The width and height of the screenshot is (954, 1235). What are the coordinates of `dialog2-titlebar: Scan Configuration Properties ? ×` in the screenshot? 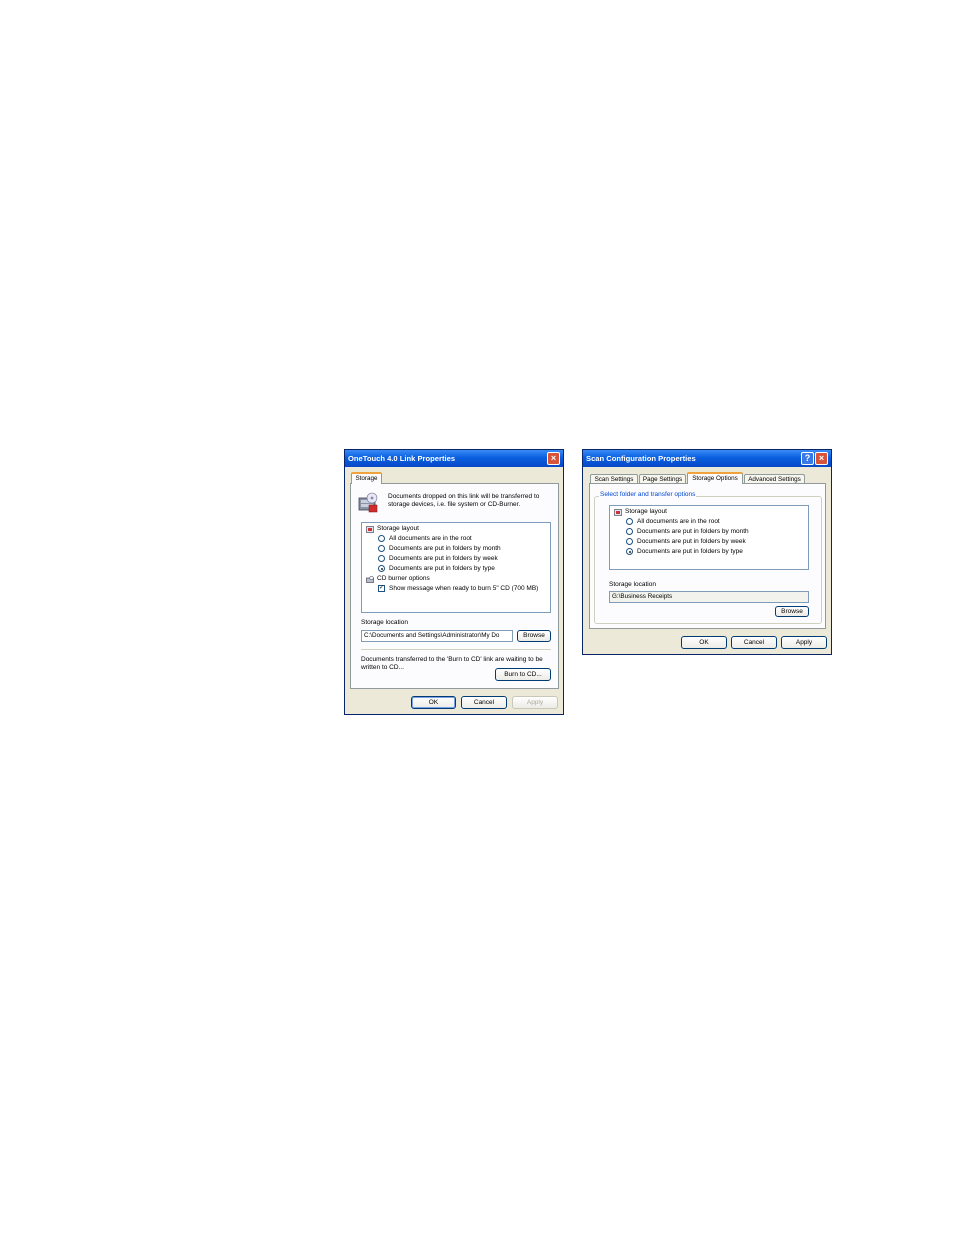 It's located at (707, 458).